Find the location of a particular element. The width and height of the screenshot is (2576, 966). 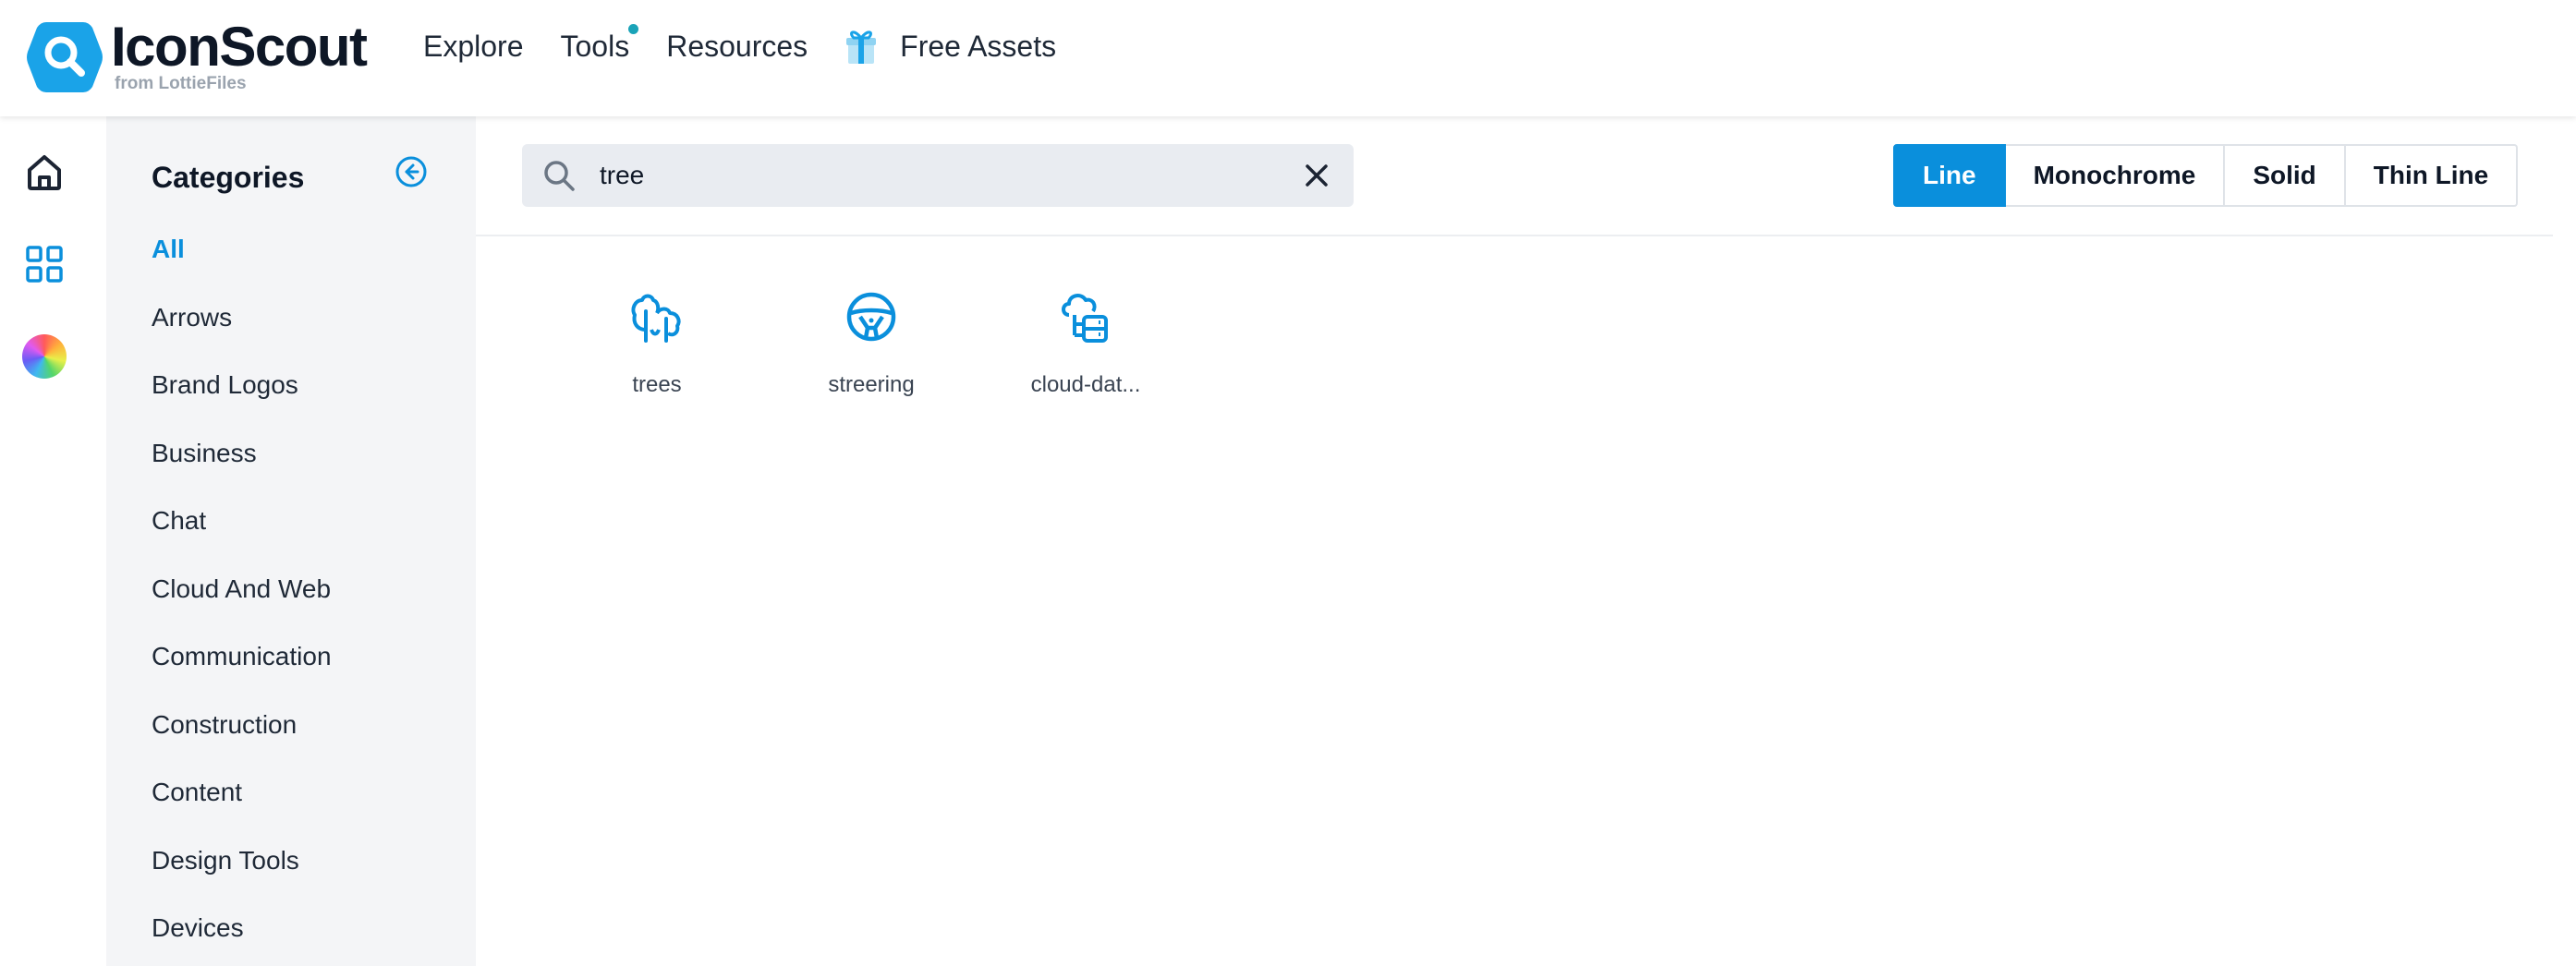

search-box is located at coordinates (938, 175).